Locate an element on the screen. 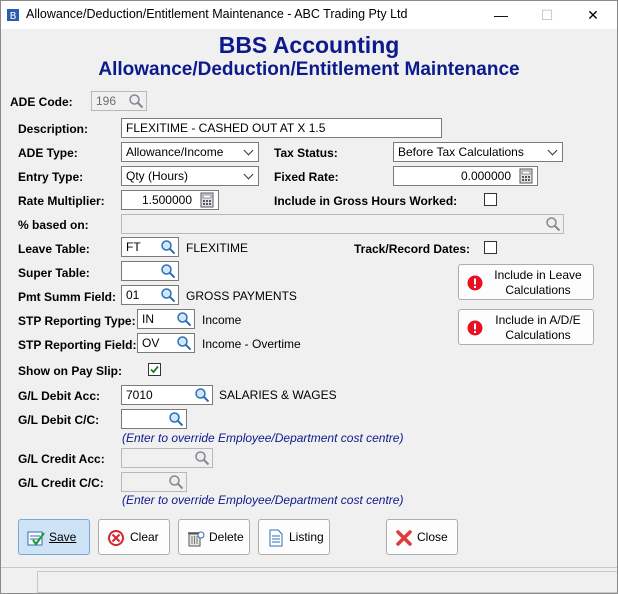 The image size is (618, 594). stp-type-value: IN is located at coordinates (148, 319).